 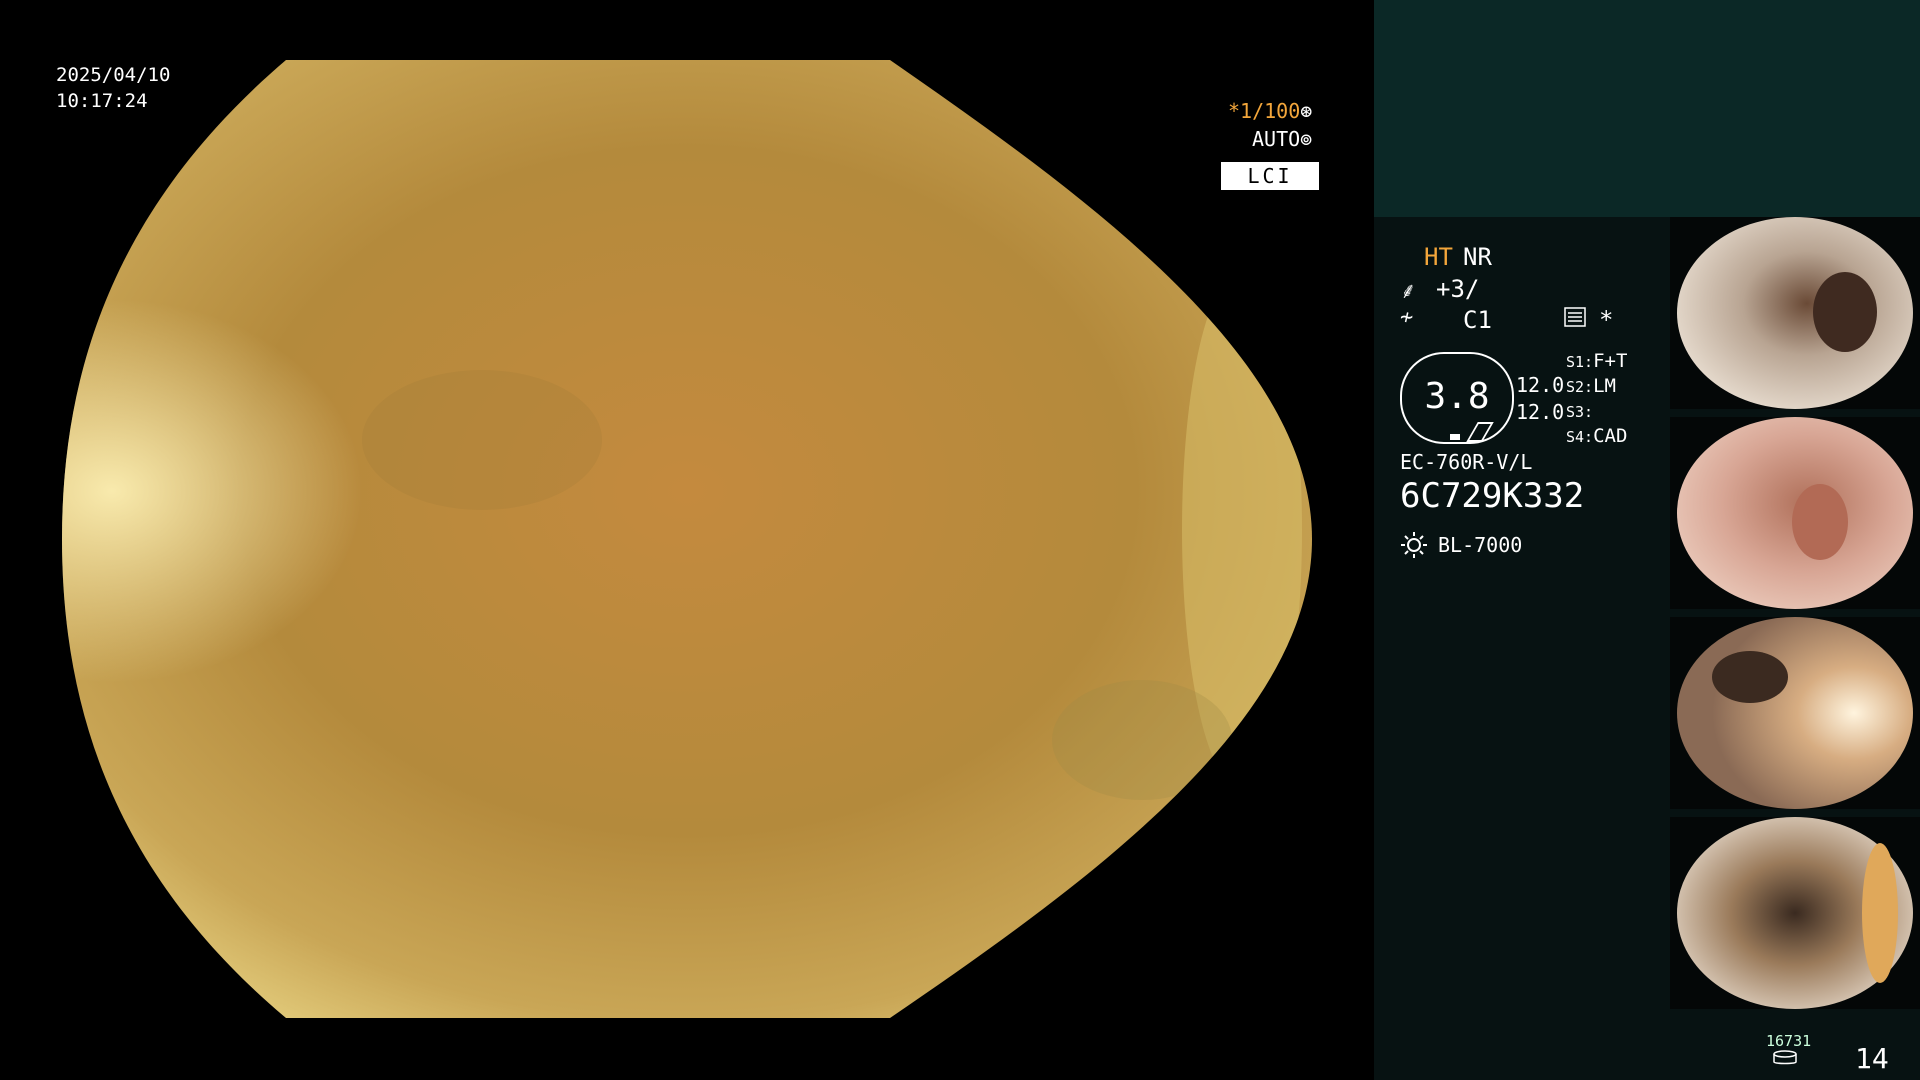 I want to click on observation-mode-badge: LCI, so click(x=1270, y=176).